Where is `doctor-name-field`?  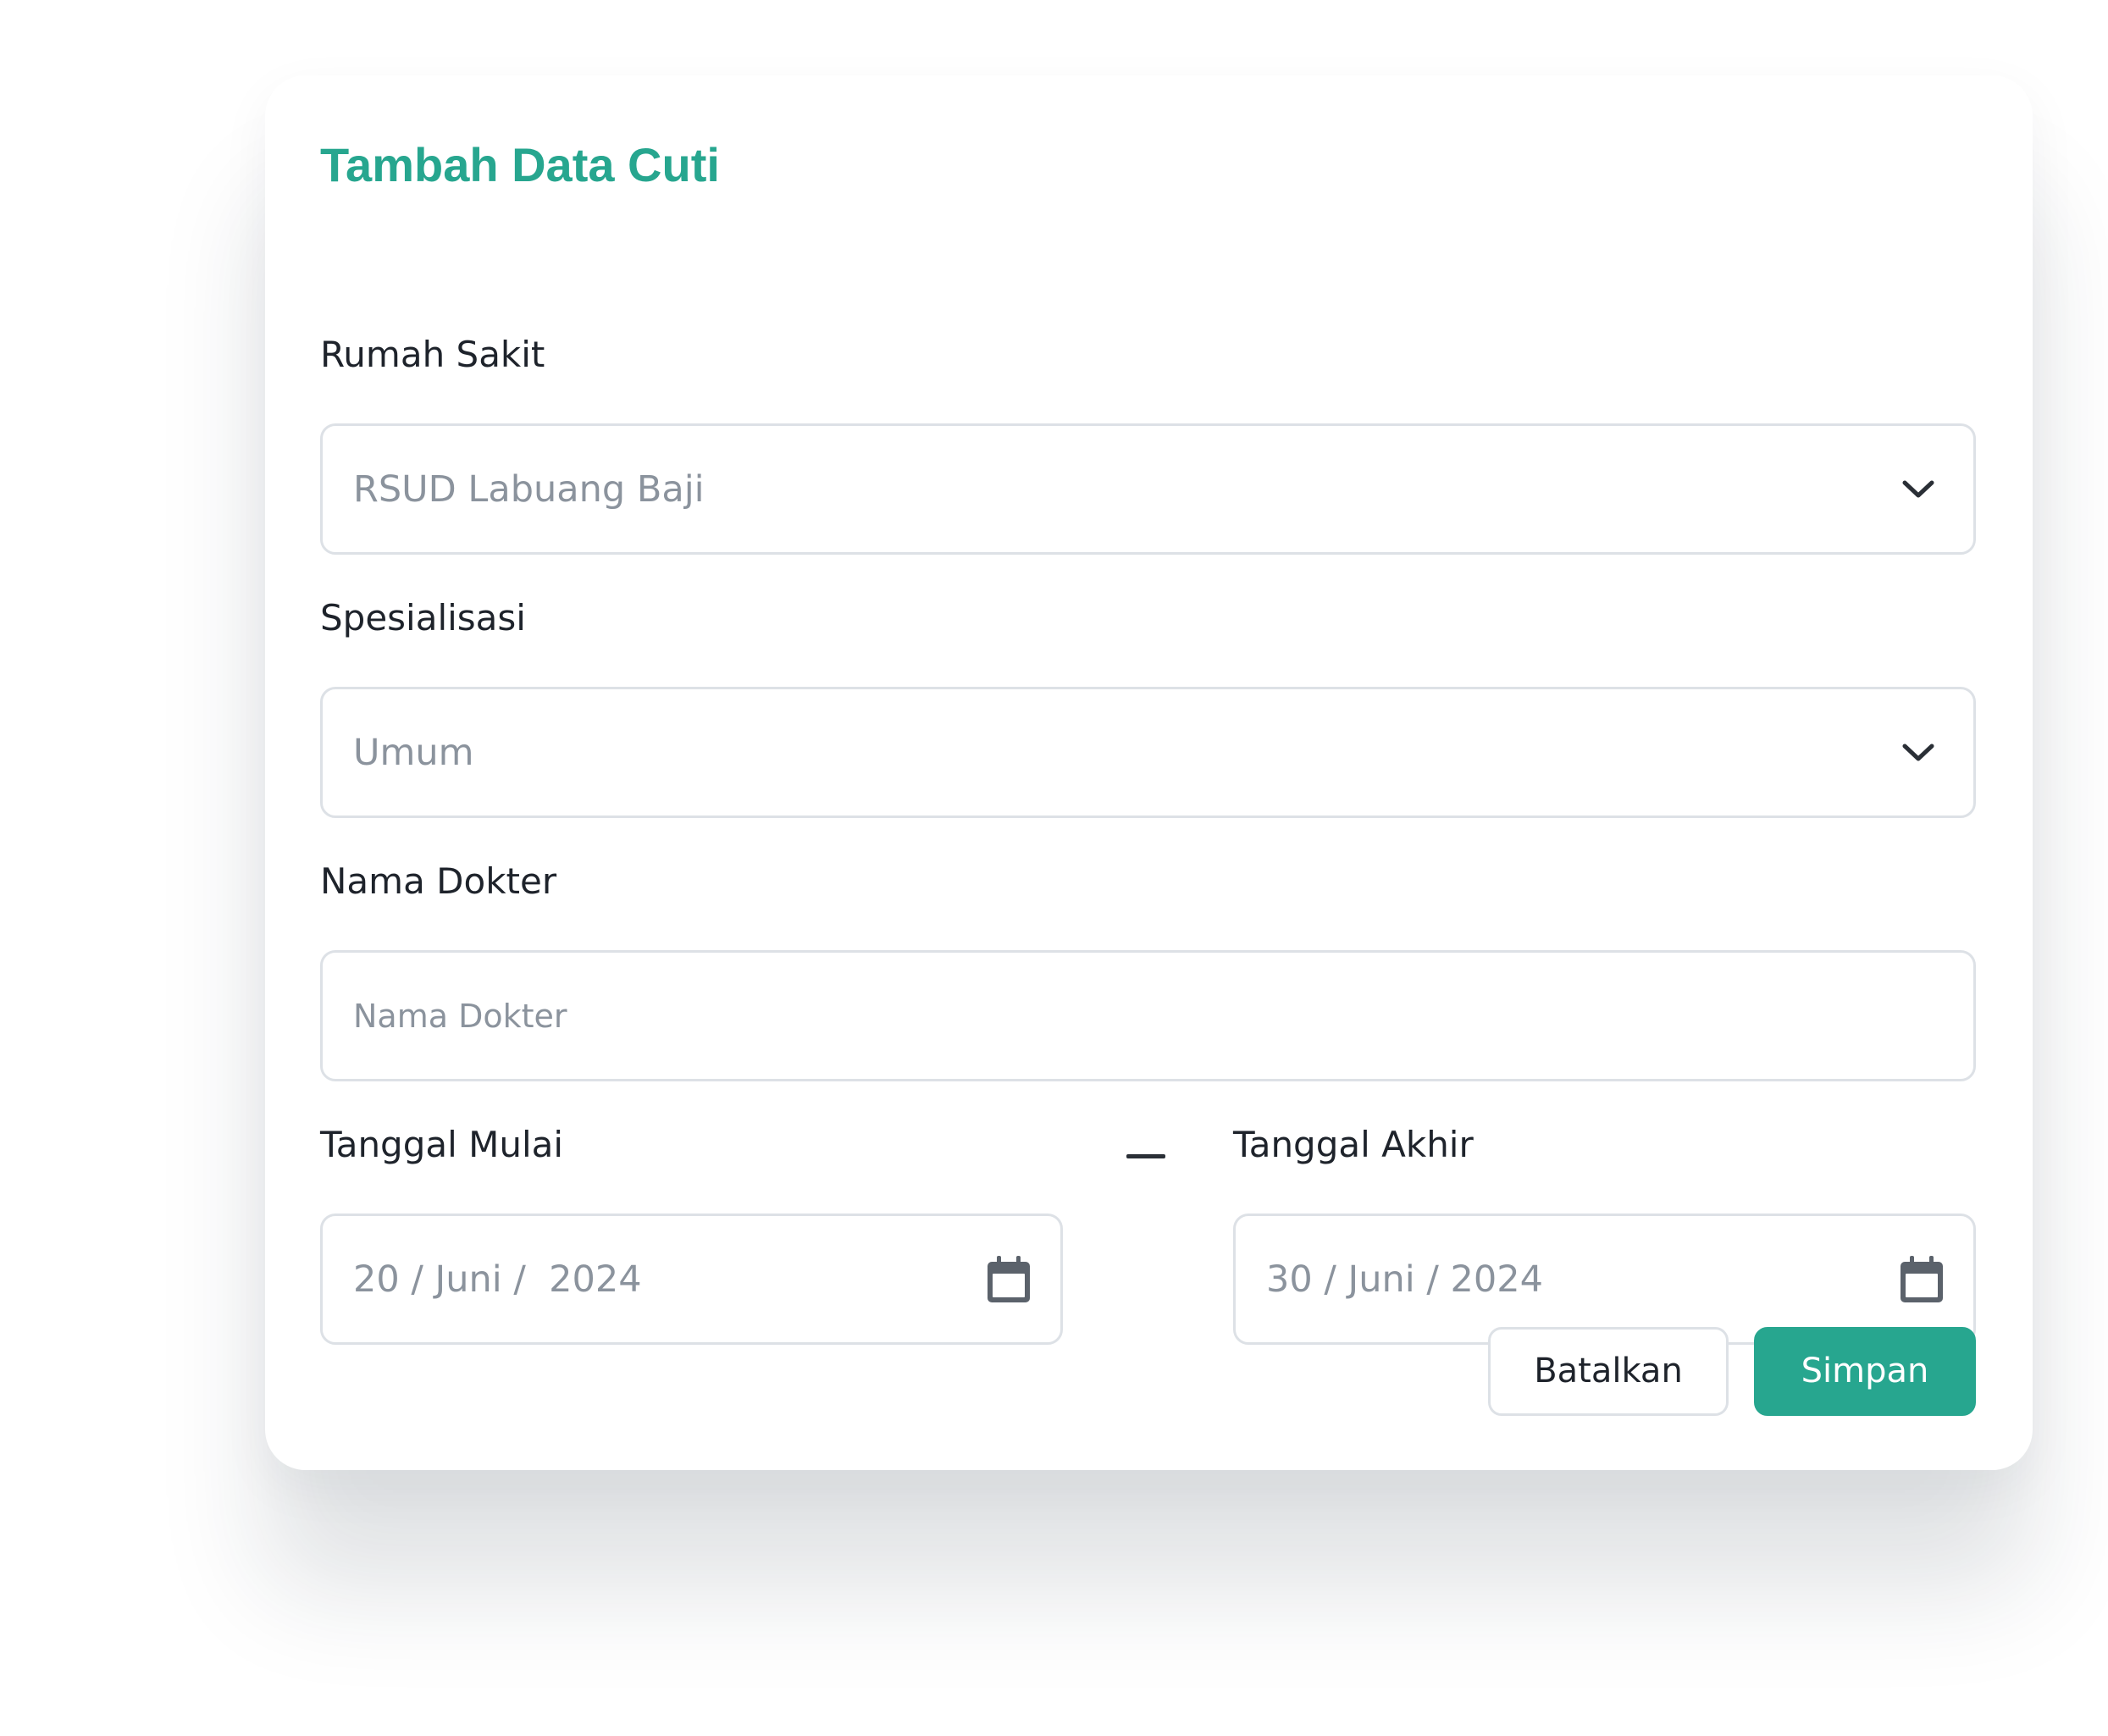 doctor-name-field is located at coordinates (1148, 1015).